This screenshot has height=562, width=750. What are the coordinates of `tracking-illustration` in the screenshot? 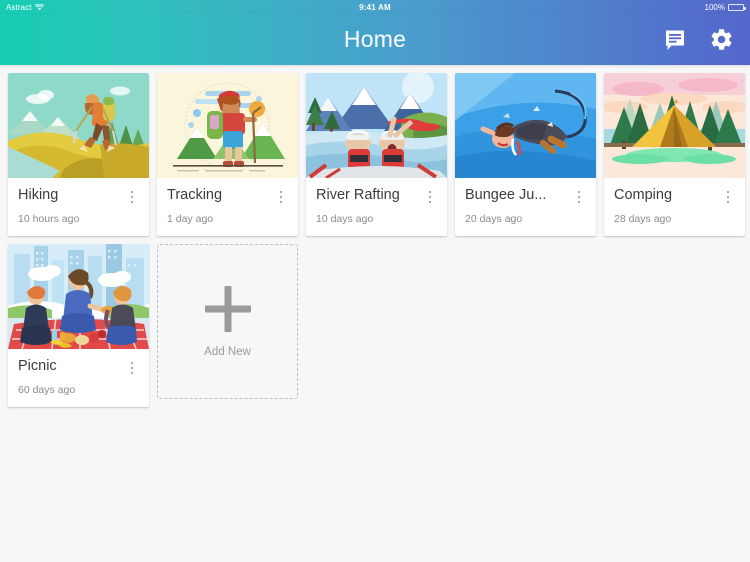 It's located at (227, 125).